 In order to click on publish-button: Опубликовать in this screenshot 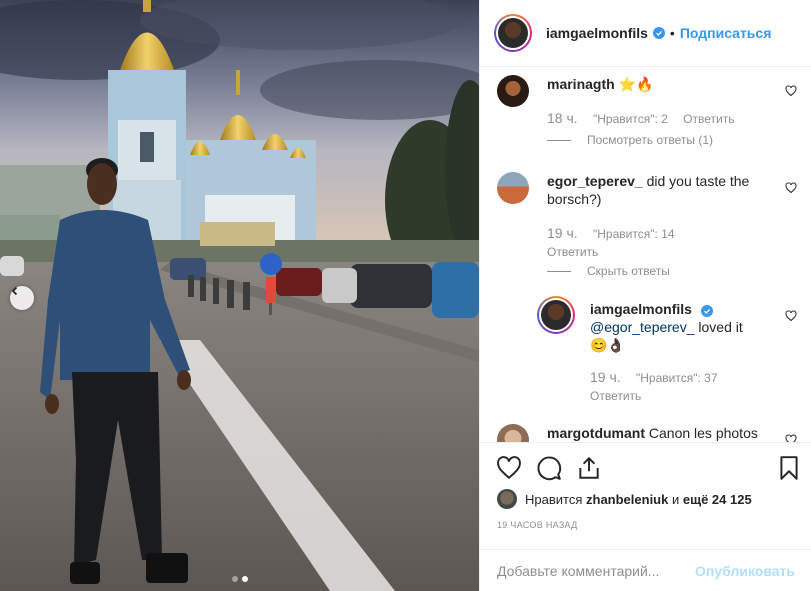, I will do `click(745, 571)`.